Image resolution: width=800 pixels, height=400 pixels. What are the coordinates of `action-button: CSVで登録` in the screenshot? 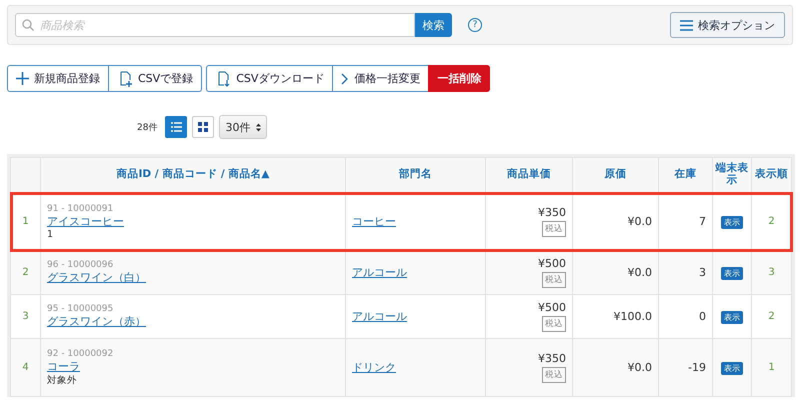 It's located at (155, 78).